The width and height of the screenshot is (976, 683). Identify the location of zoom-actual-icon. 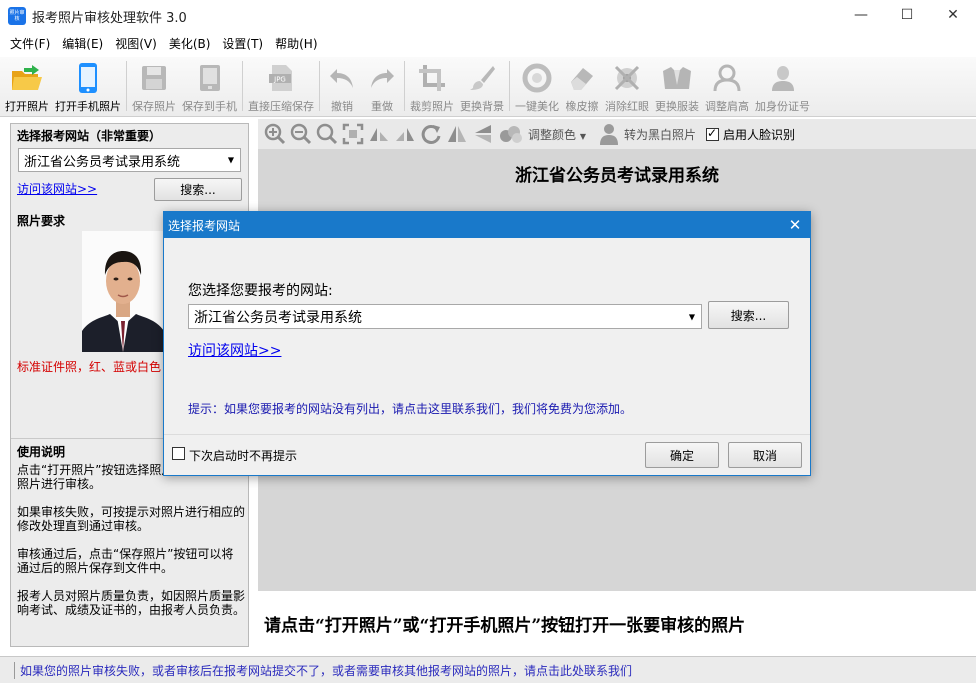
(327, 134).